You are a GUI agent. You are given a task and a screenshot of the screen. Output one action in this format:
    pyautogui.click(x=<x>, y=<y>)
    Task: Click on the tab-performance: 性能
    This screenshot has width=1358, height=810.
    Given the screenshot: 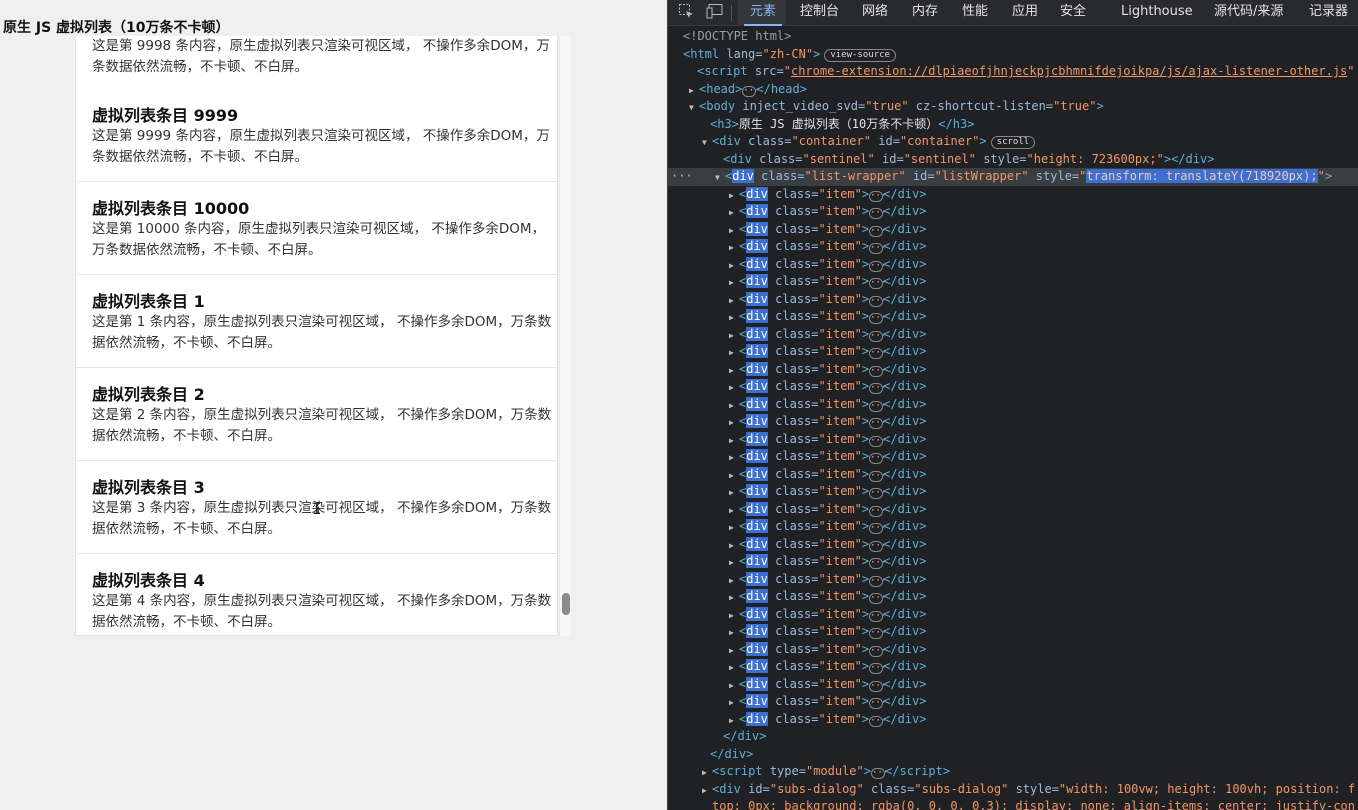 What is the action you would take?
    pyautogui.click(x=975, y=13)
    